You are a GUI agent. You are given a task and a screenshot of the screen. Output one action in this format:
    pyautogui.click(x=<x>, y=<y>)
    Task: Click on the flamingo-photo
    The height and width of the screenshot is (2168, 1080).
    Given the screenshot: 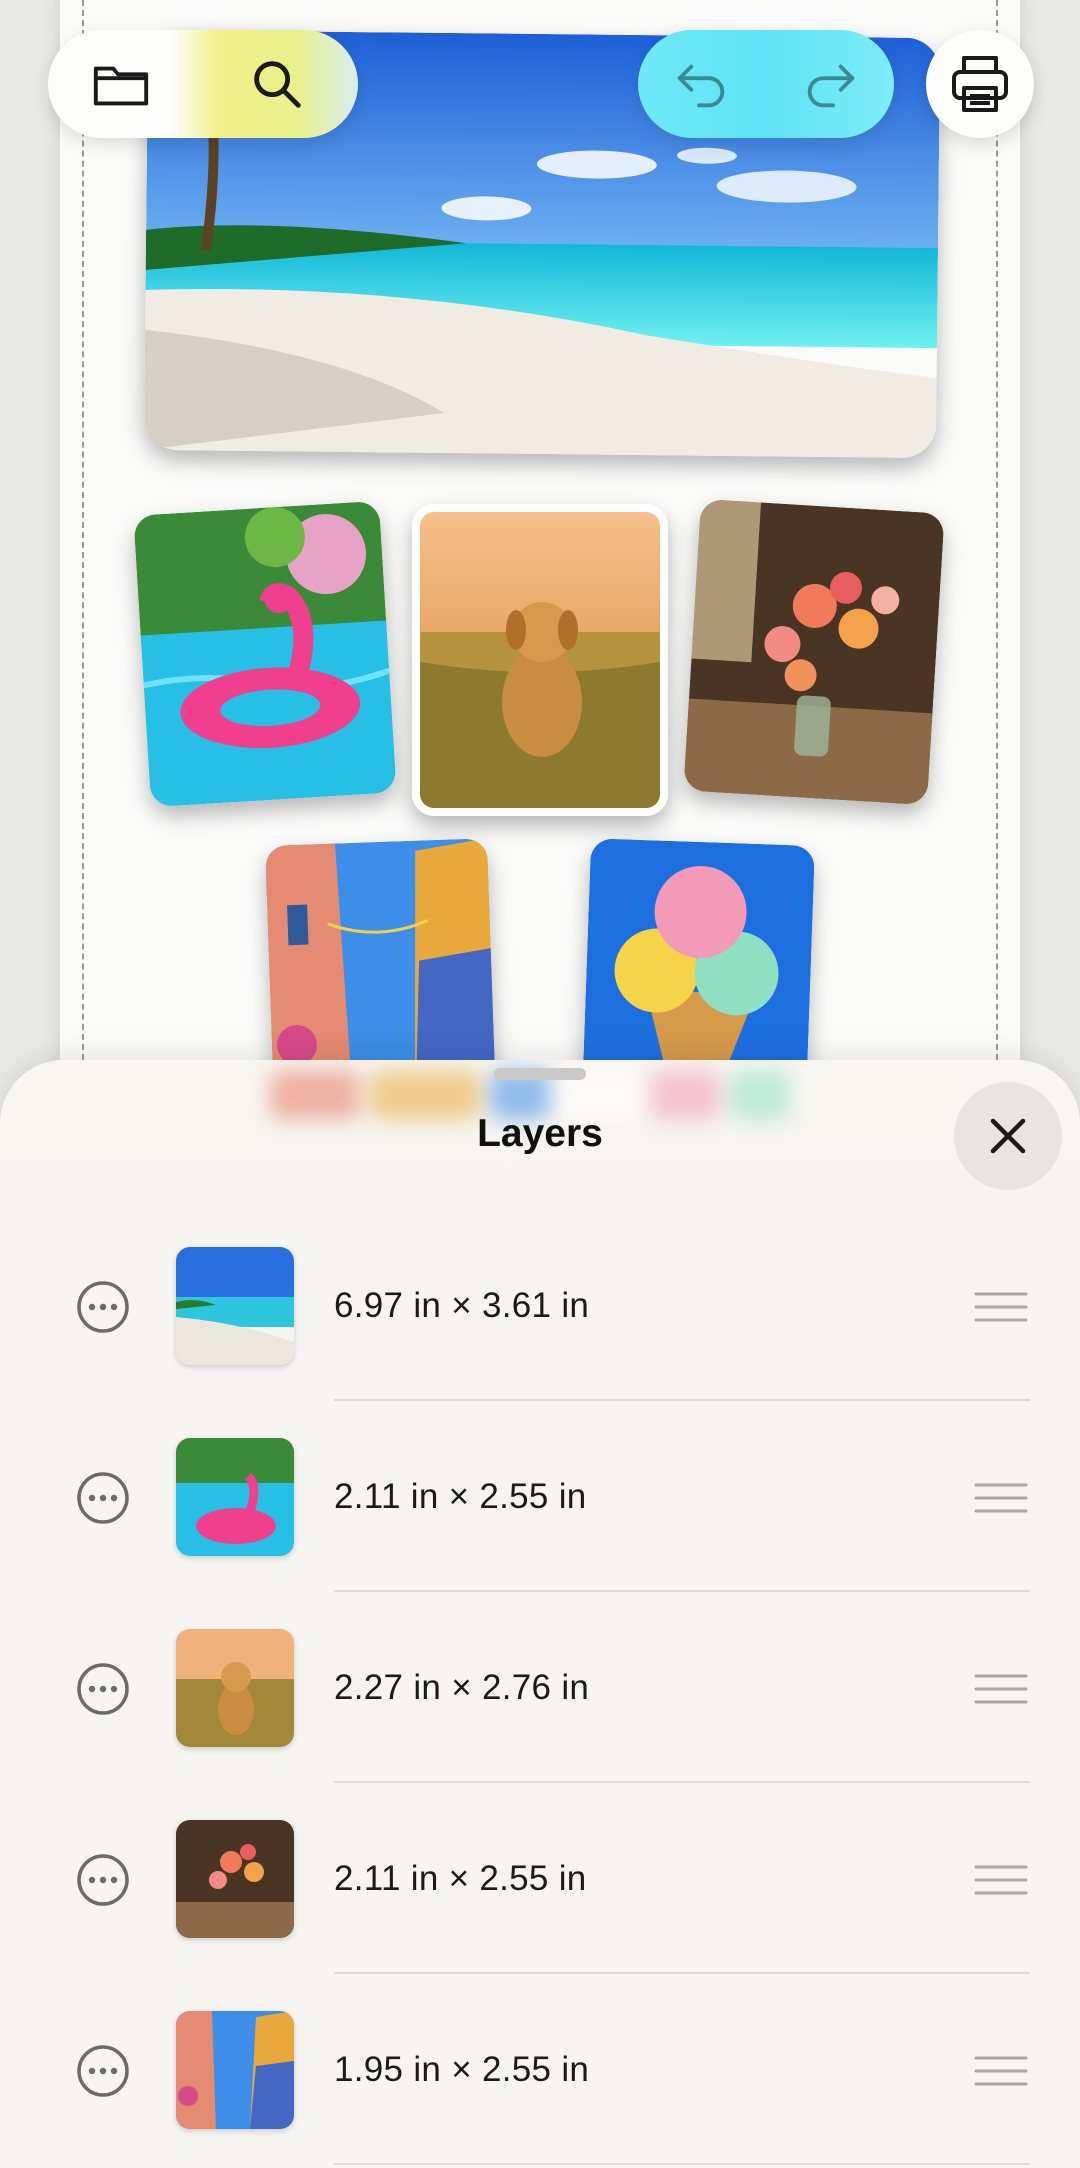 What is the action you would take?
    pyautogui.click(x=265, y=654)
    